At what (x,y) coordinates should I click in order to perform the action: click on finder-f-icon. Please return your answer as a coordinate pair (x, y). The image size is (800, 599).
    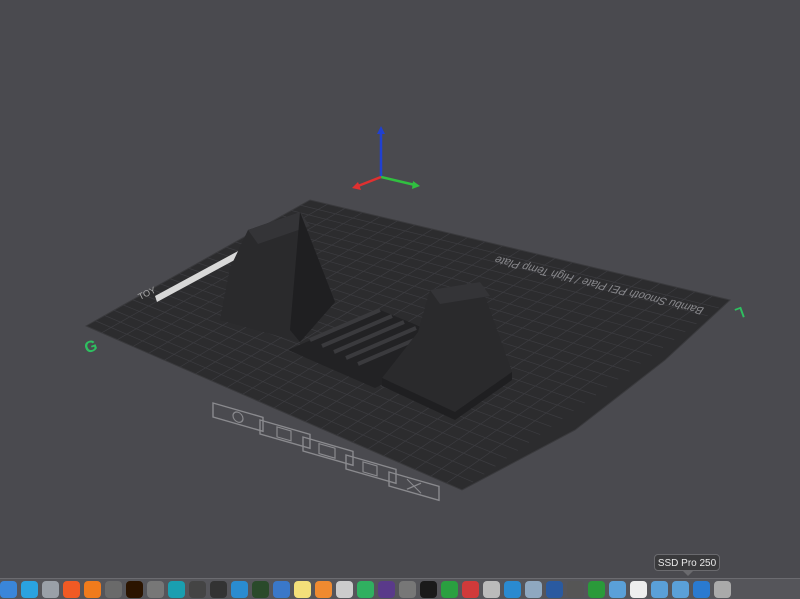
    Looking at the image, I should click on (323, 589).